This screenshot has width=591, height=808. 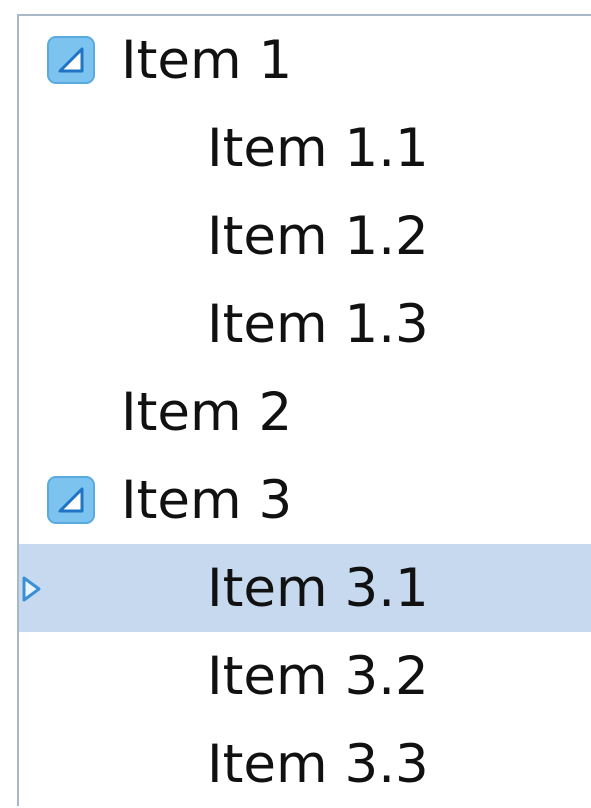 I want to click on tree-node-item-3-3: Item 3.3, so click(x=305, y=764).